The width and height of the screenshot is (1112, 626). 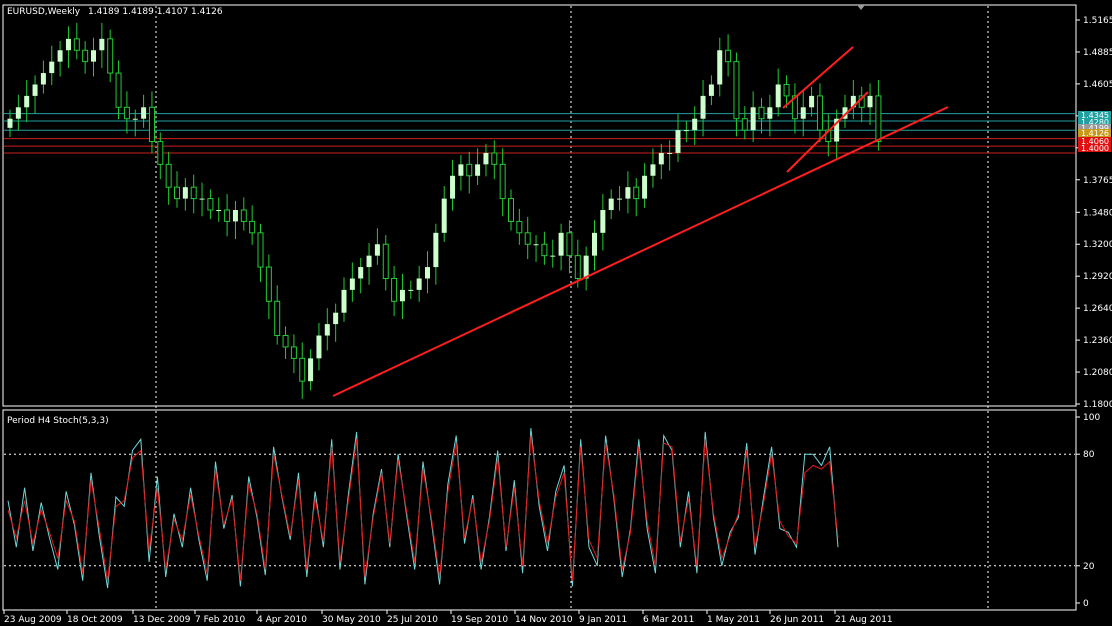 What do you see at coordinates (1097, 213) in the screenshot?
I see `price-tick-label: 1.3480` at bounding box center [1097, 213].